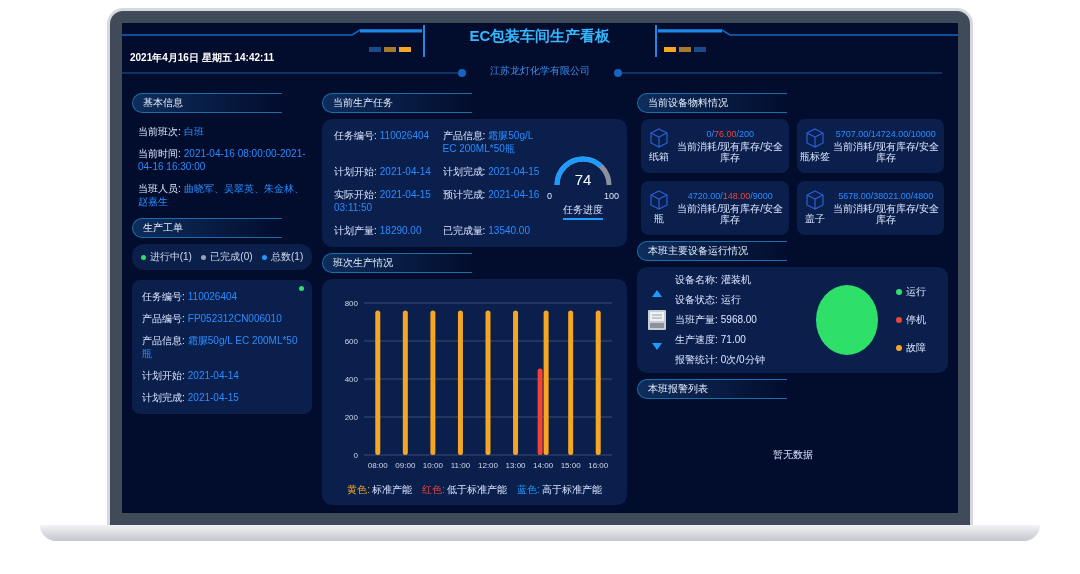 Image resolution: width=1080 pixels, height=574 pixels. What do you see at coordinates (886, 195) in the screenshot?
I see `stock-reading: 5678.00/38021.00/4800` at bounding box center [886, 195].